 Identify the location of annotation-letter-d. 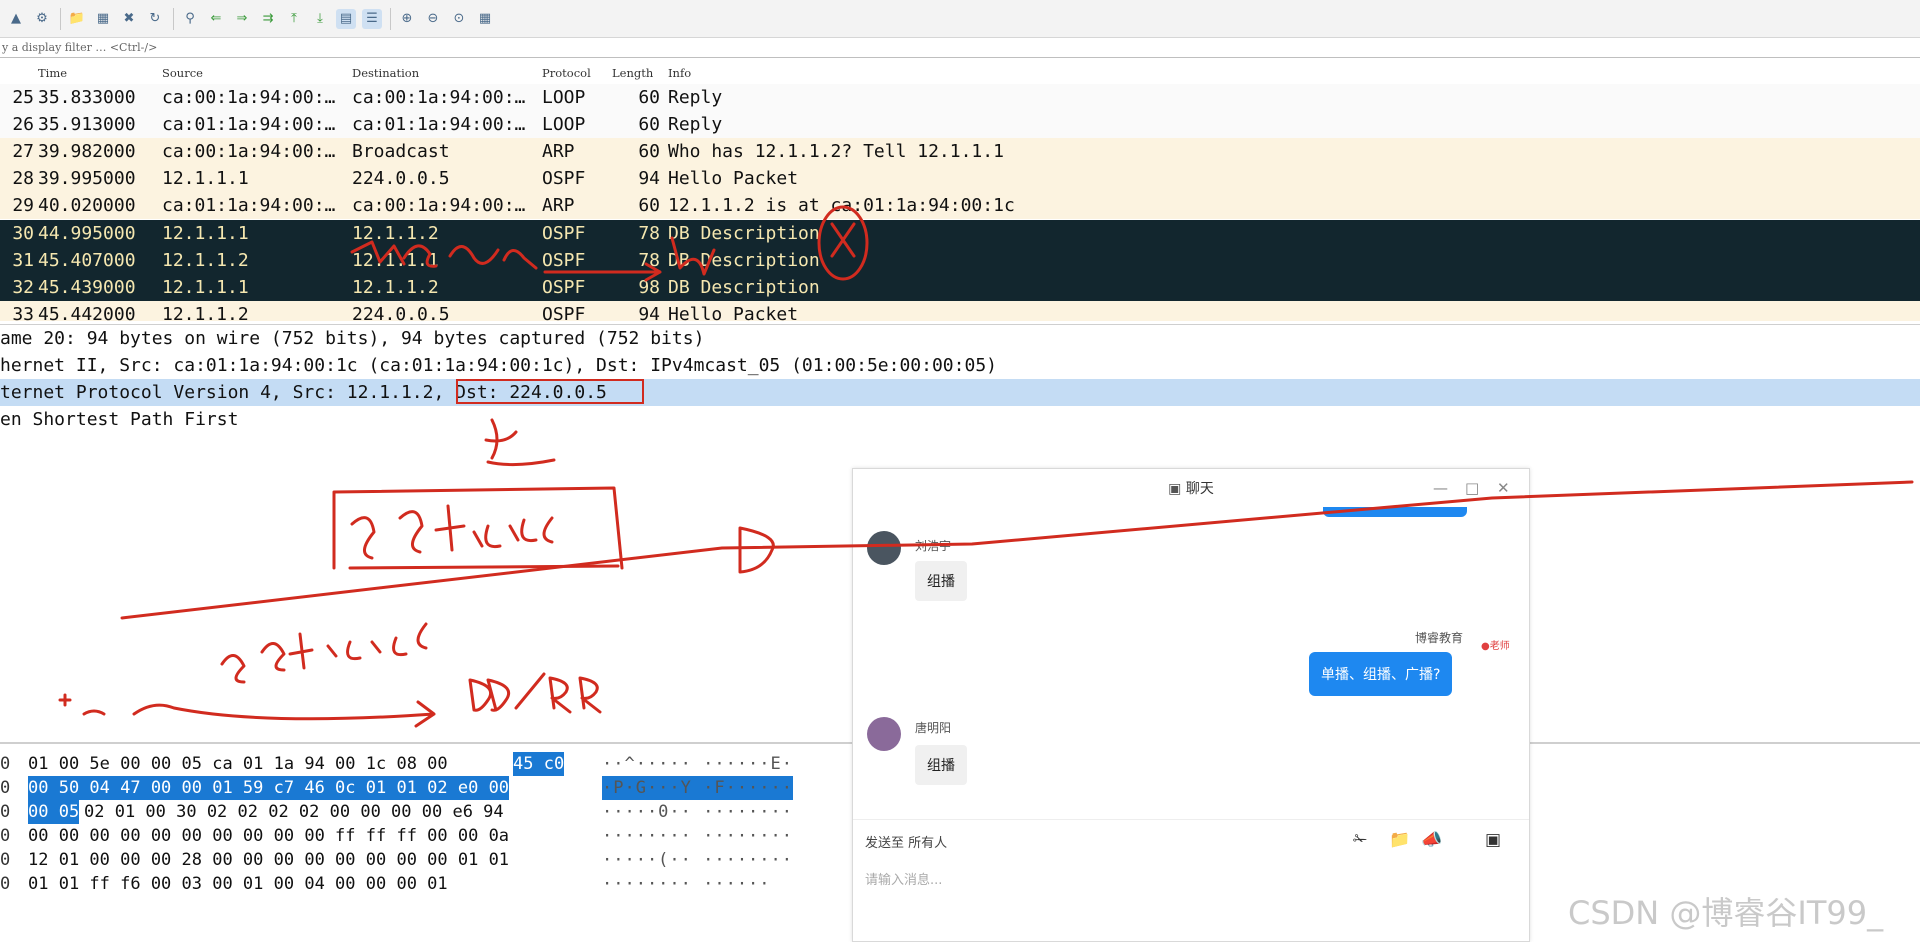
(756, 550).